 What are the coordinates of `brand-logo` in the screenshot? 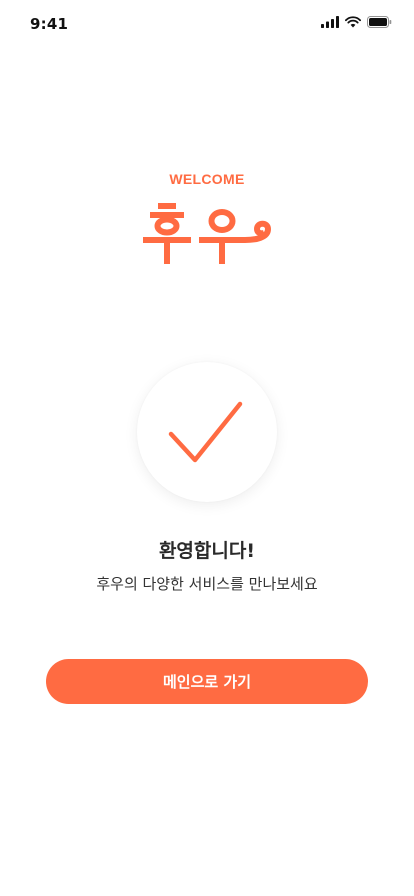 It's located at (207, 235).